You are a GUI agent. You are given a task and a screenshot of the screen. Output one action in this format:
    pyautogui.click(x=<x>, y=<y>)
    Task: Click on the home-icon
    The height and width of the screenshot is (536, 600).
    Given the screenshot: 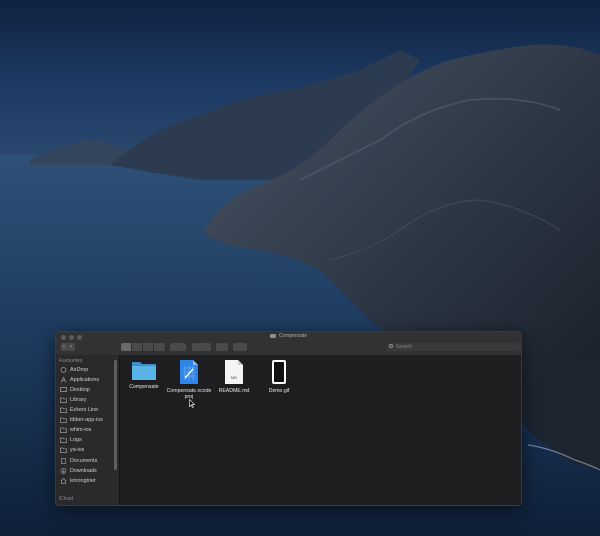 What is the action you would take?
    pyautogui.click(x=63, y=481)
    